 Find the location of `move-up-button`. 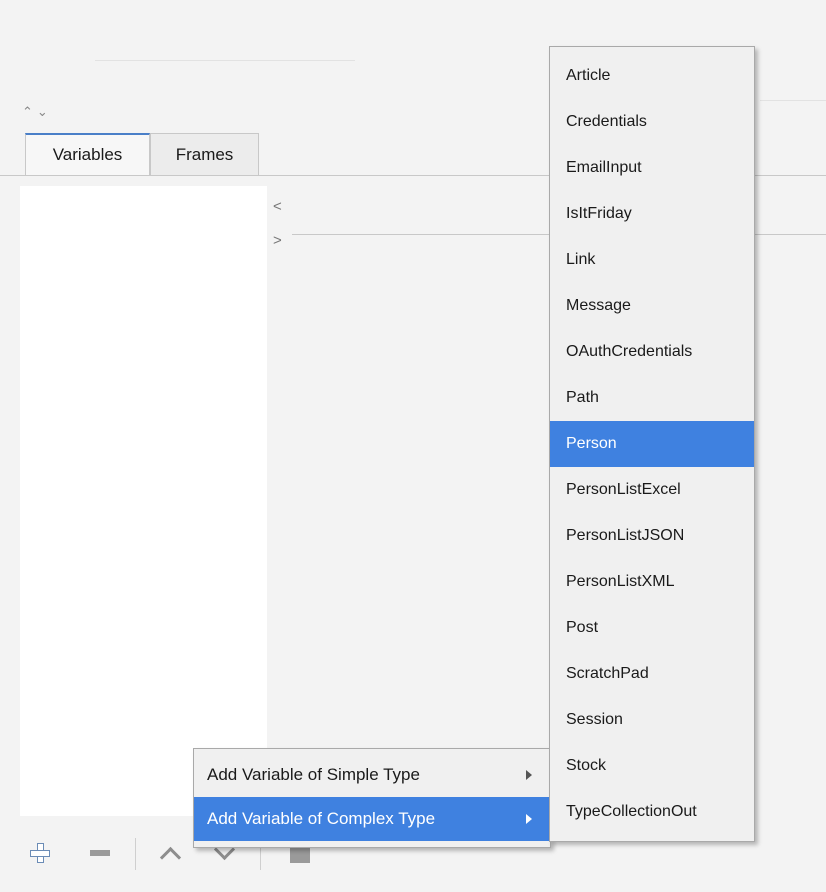

move-up-button is located at coordinates (170, 853).